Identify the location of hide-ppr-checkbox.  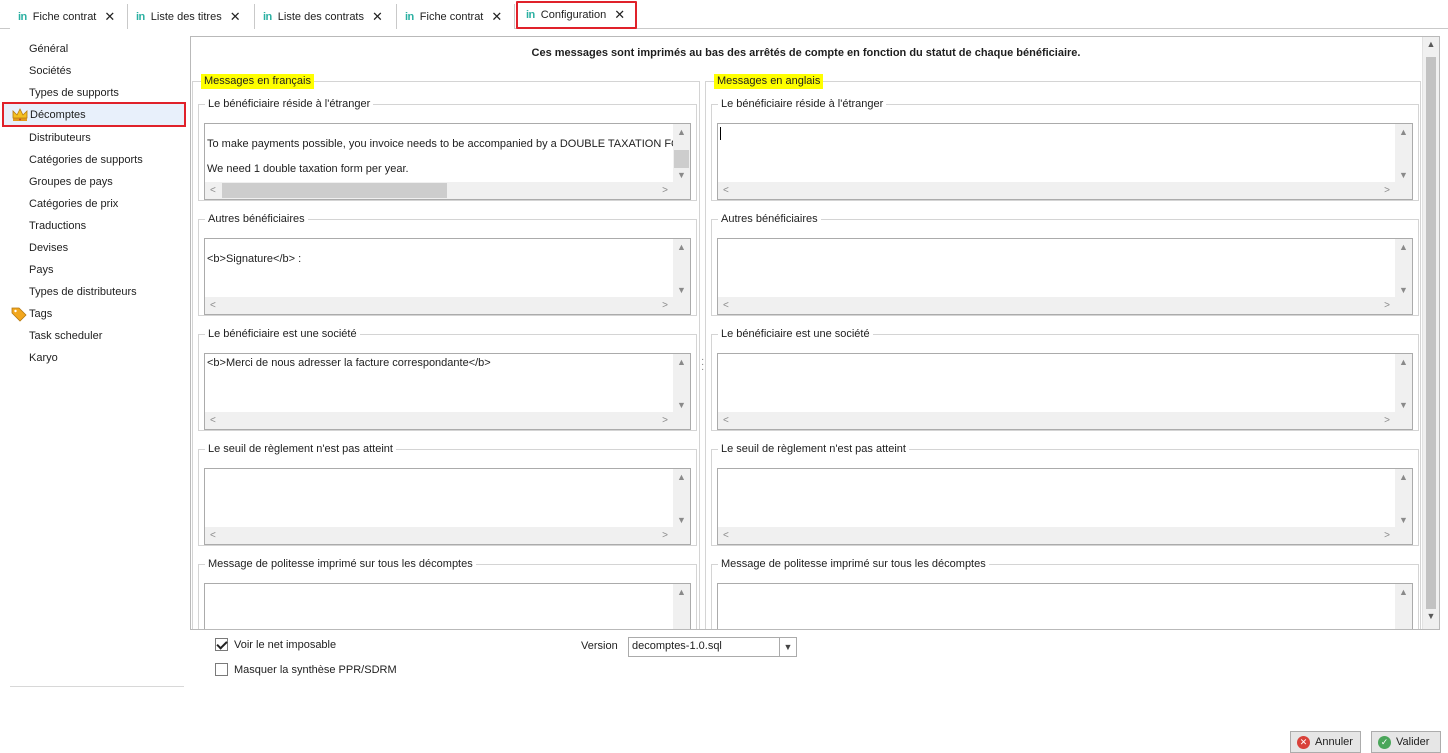
(221, 669).